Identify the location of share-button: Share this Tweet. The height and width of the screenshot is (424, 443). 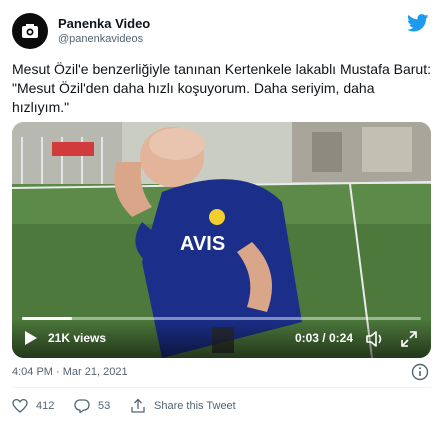
(183, 406).